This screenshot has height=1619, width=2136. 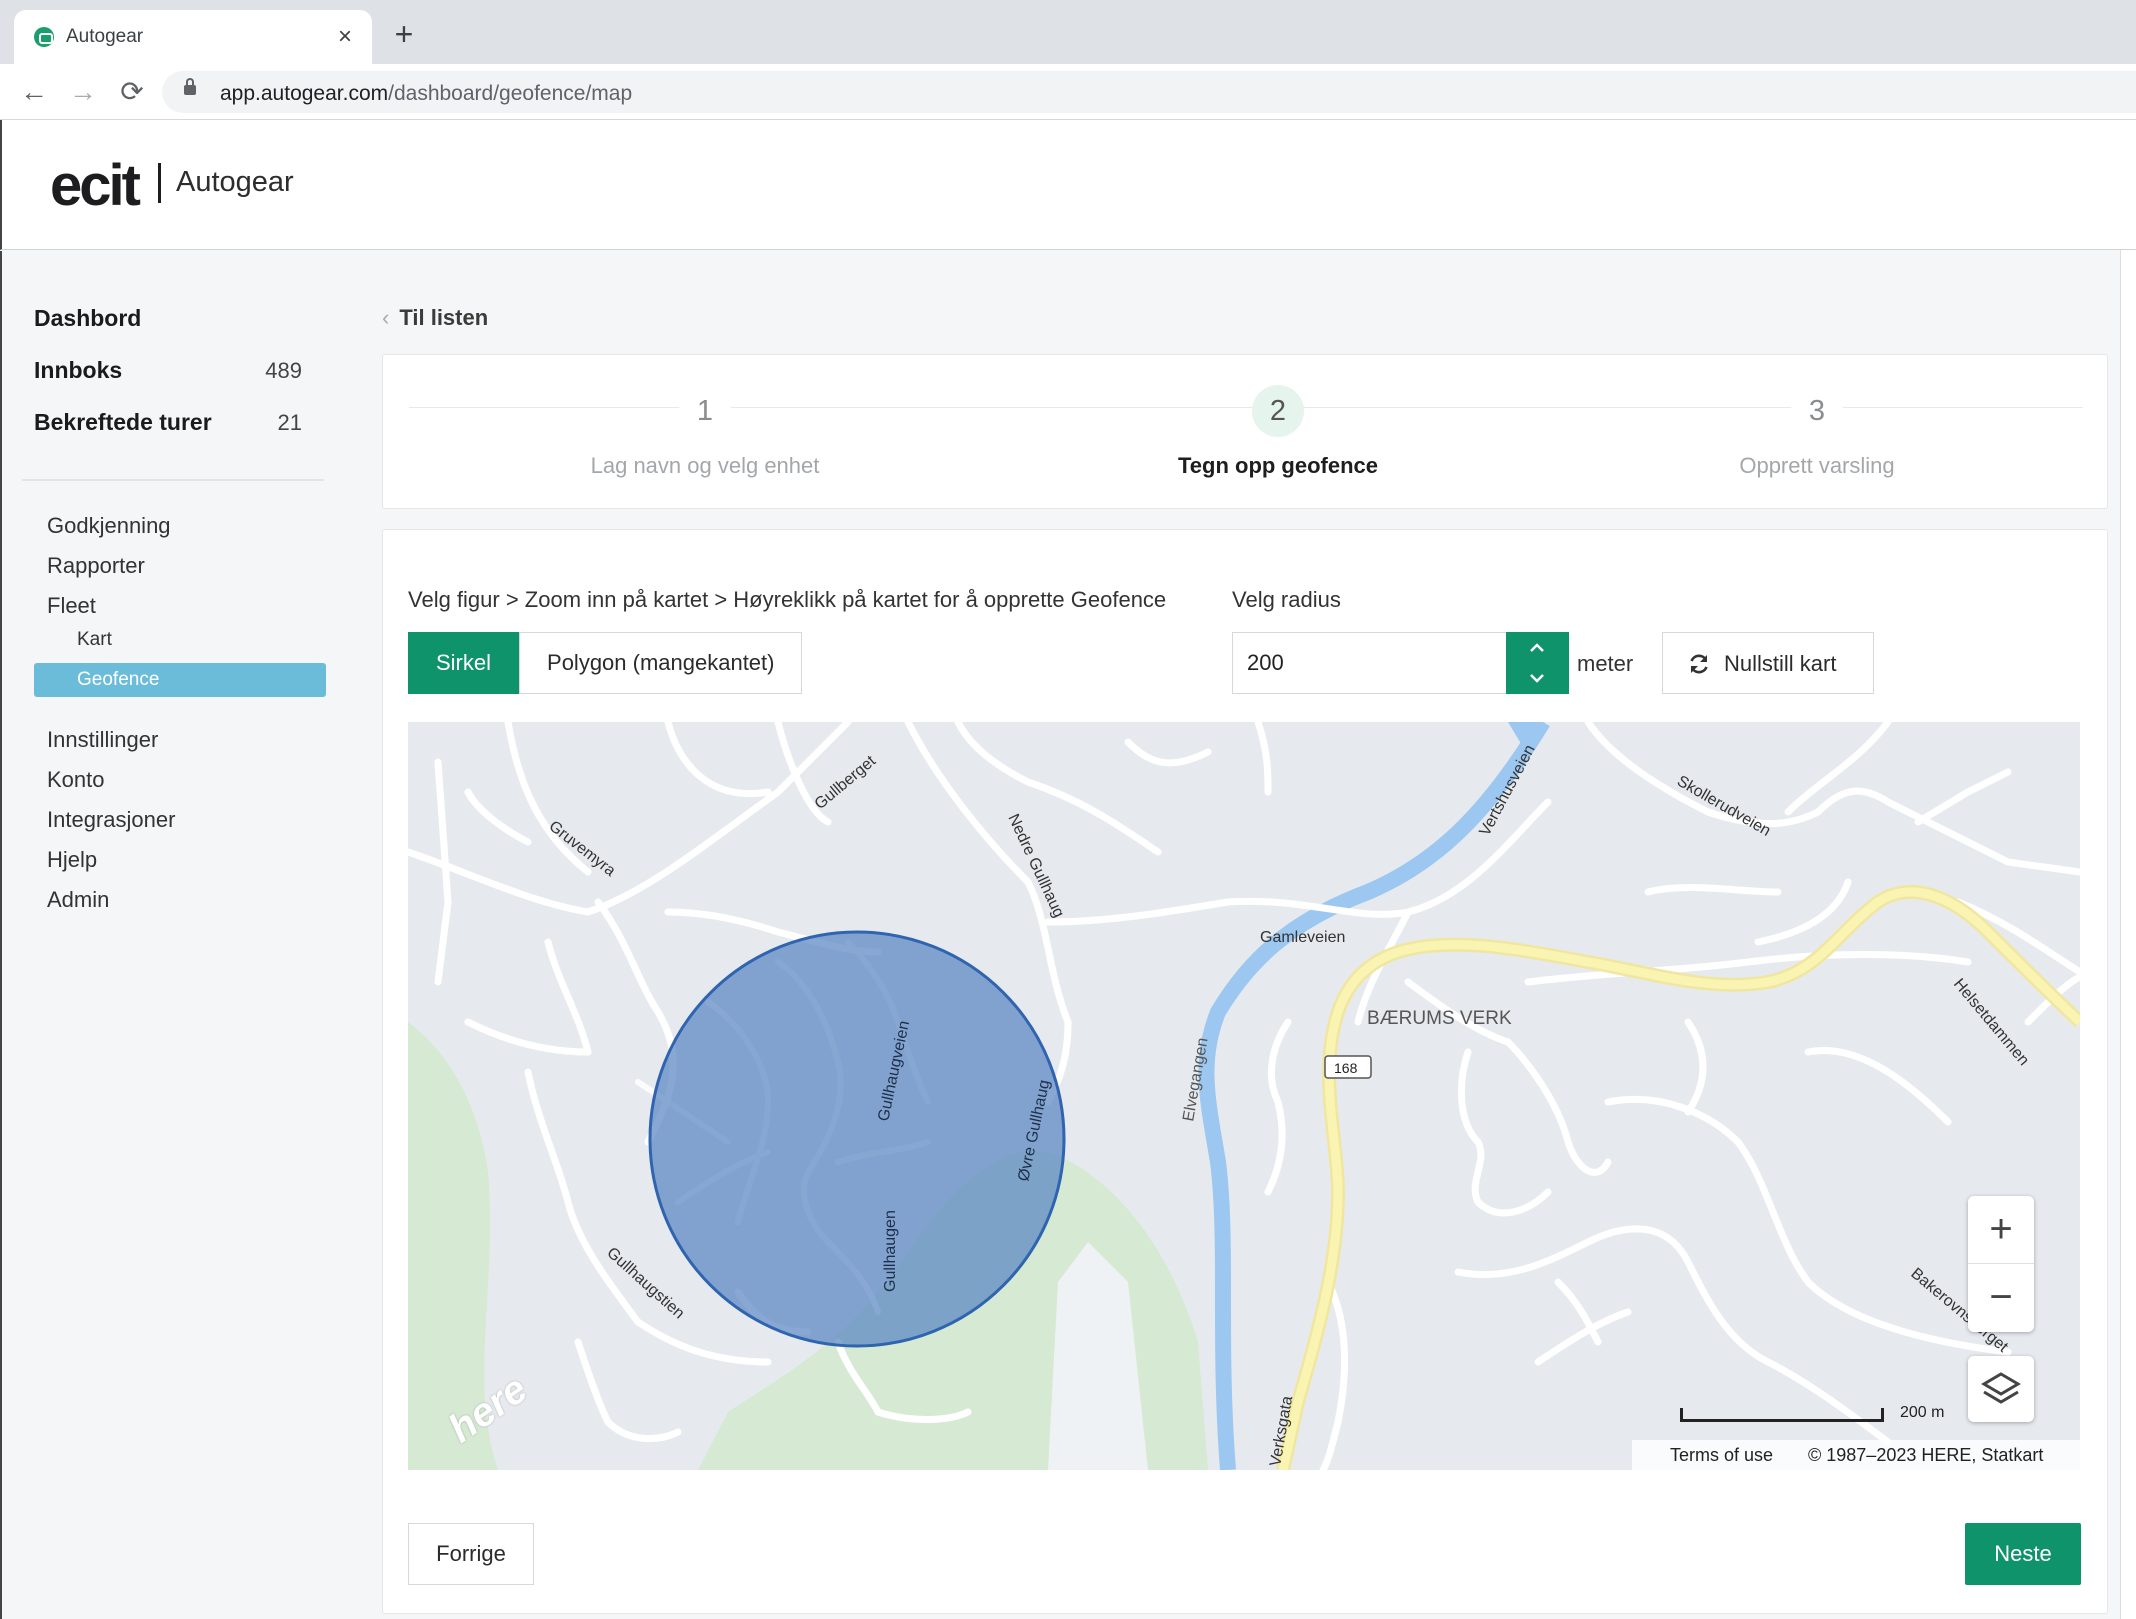 What do you see at coordinates (1149, 92) in the screenshot?
I see `address-bar: app.autogear.com/dashboard/geofence/map` at bounding box center [1149, 92].